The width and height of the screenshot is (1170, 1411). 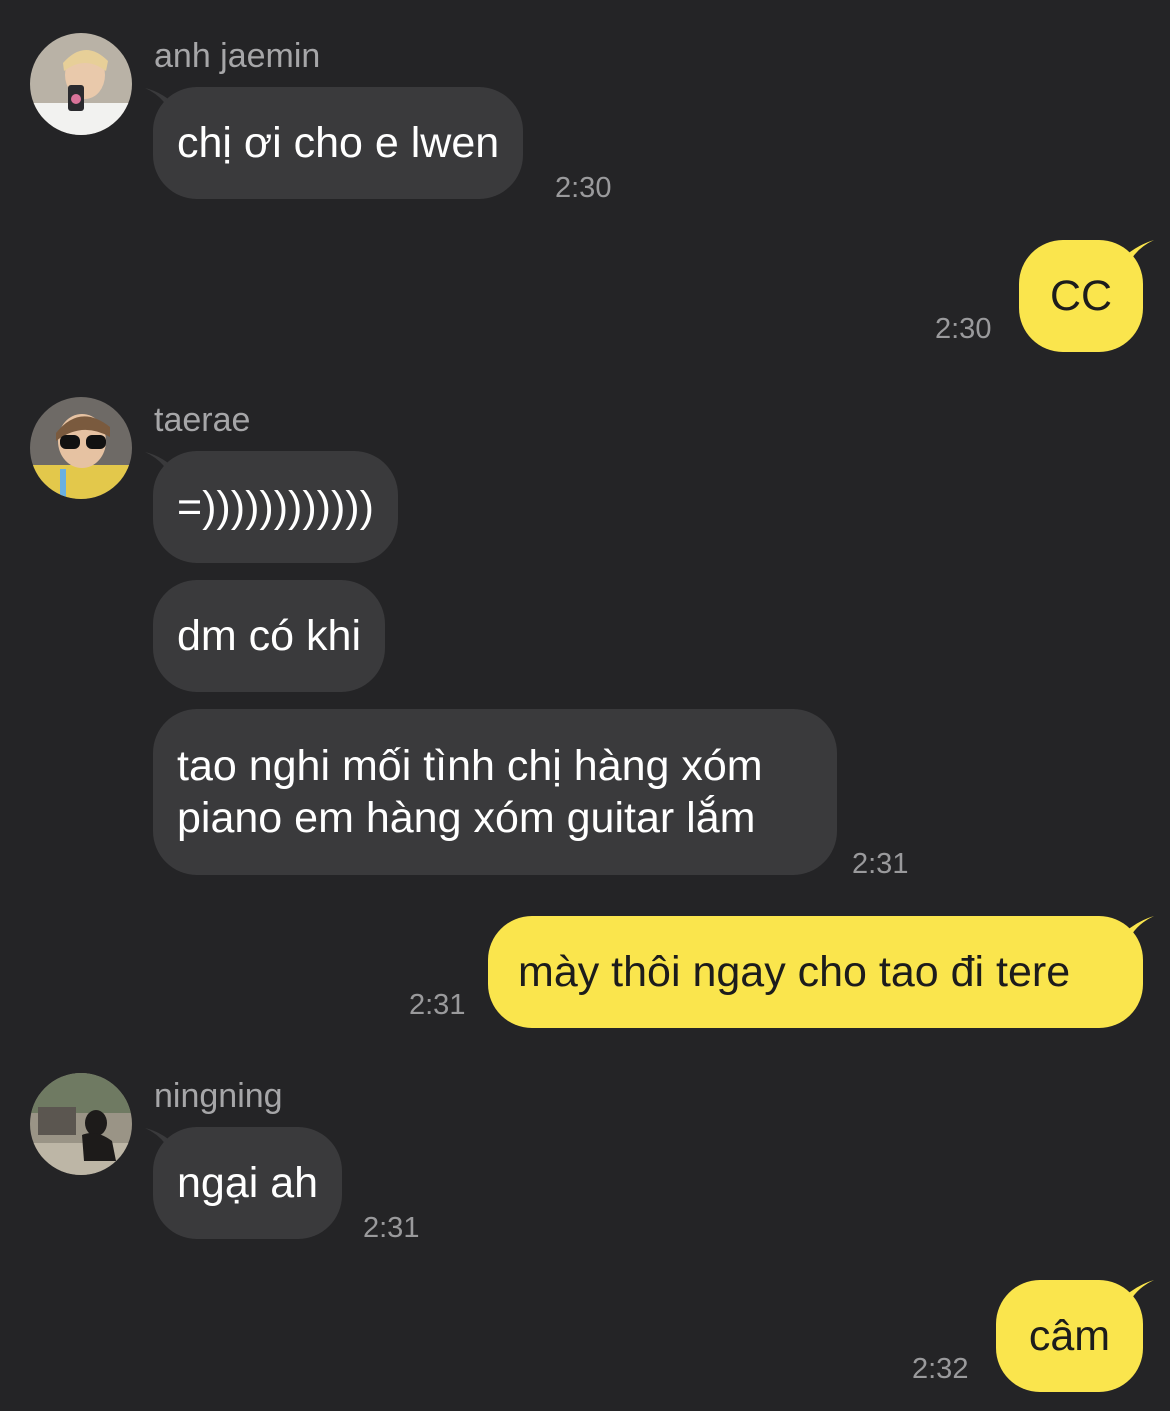 What do you see at coordinates (237, 56) in the screenshot?
I see `sender-name: anh jaemin` at bounding box center [237, 56].